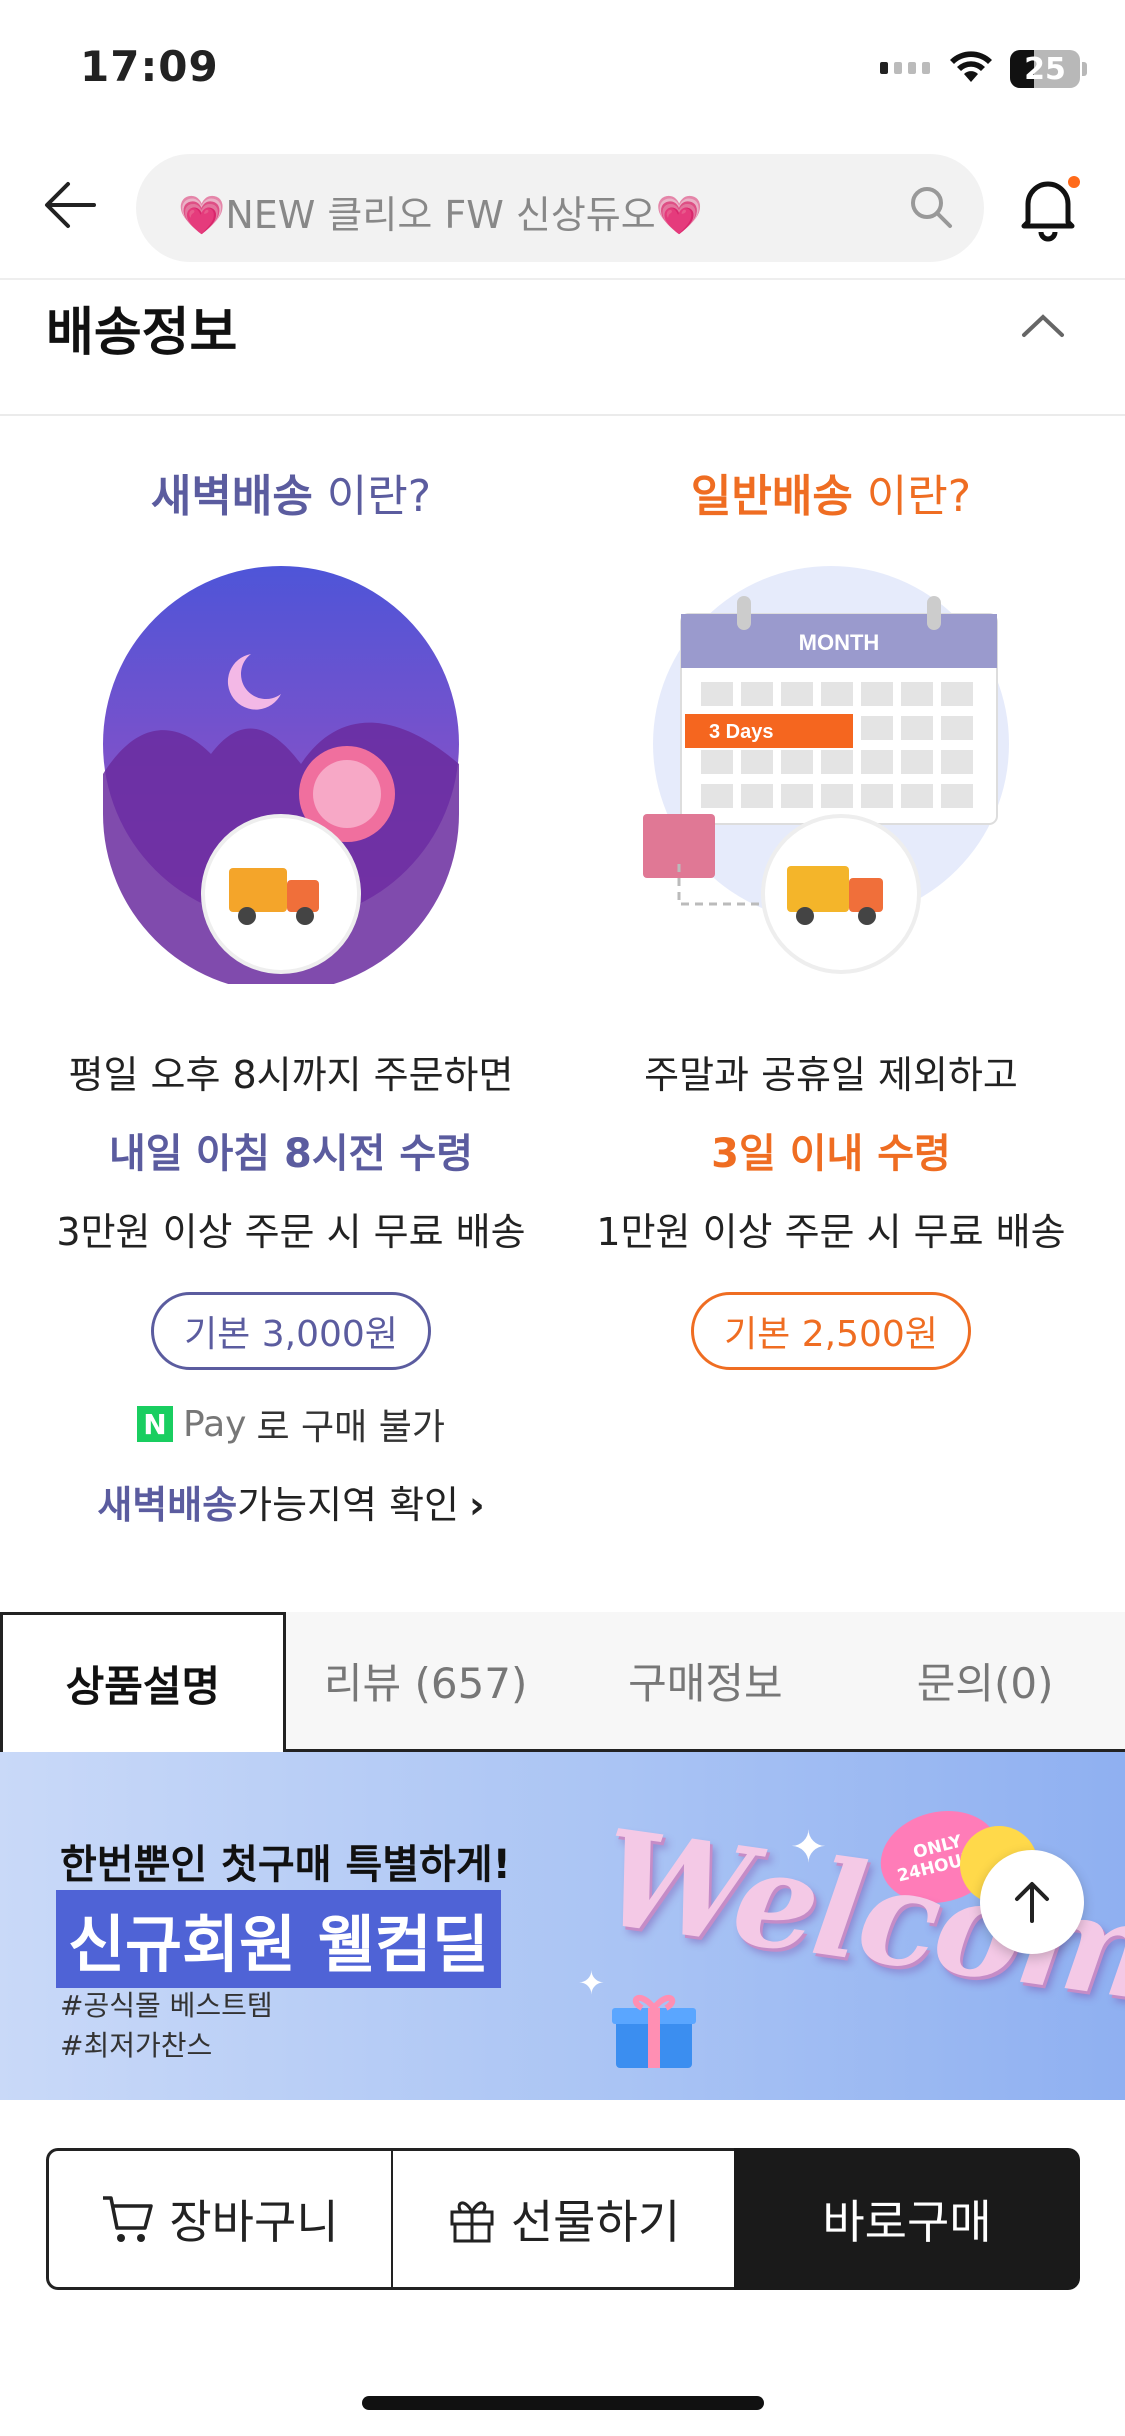  I want to click on notification-bell-icon, so click(1048, 208).